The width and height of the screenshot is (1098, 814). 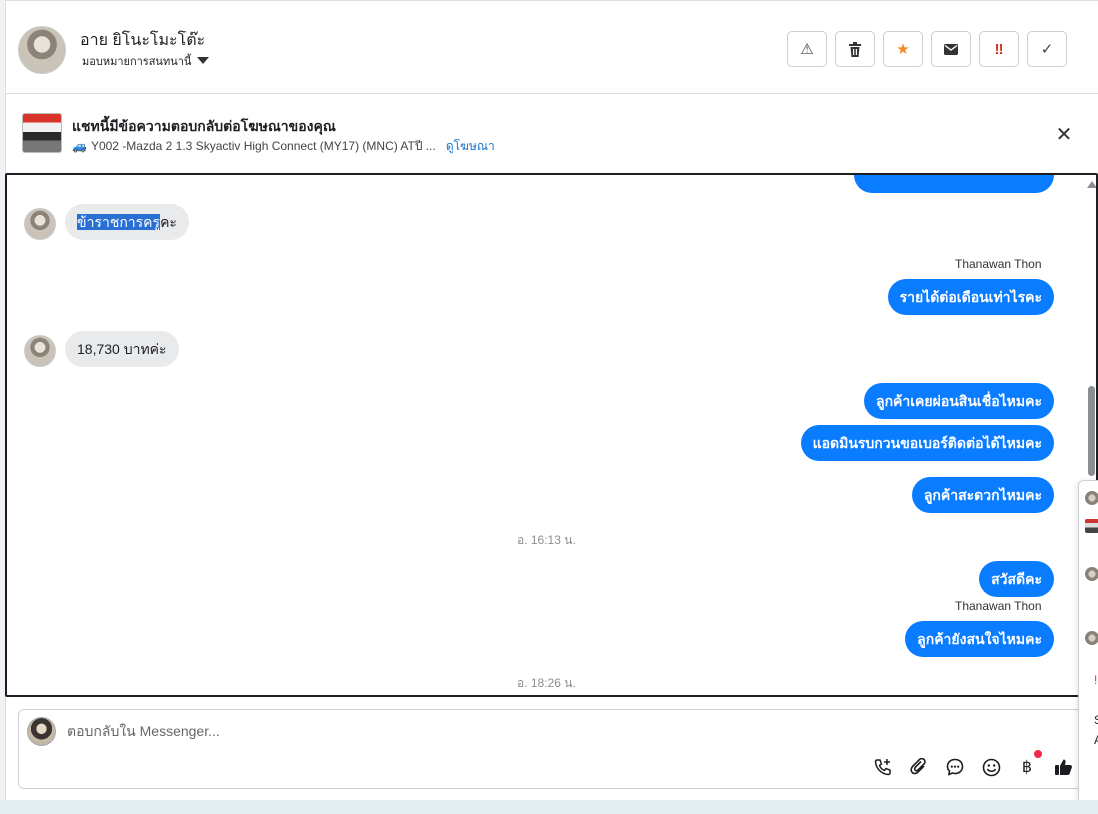 What do you see at coordinates (42, 133) in the screenshot?
I see `ad-thumbnail` at bounding box center [42, 133].